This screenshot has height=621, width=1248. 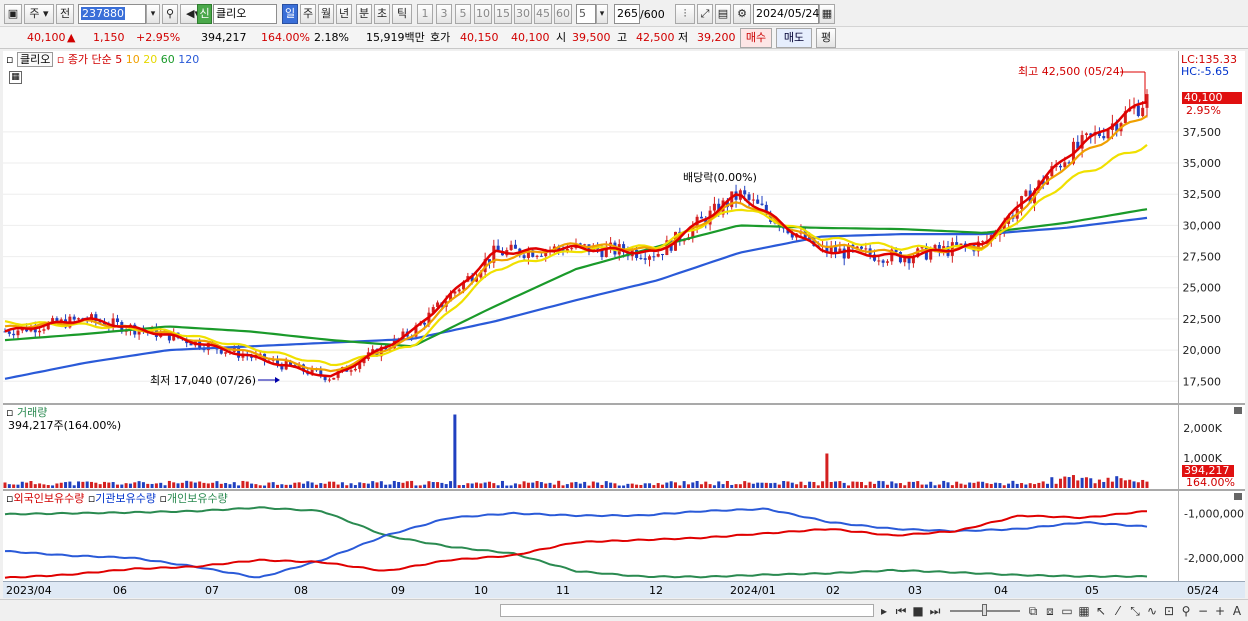 What do you see at coordinates (133, 59) in the screenshot?
I see `ma10-label: 10` at bounding box center [133, 59].